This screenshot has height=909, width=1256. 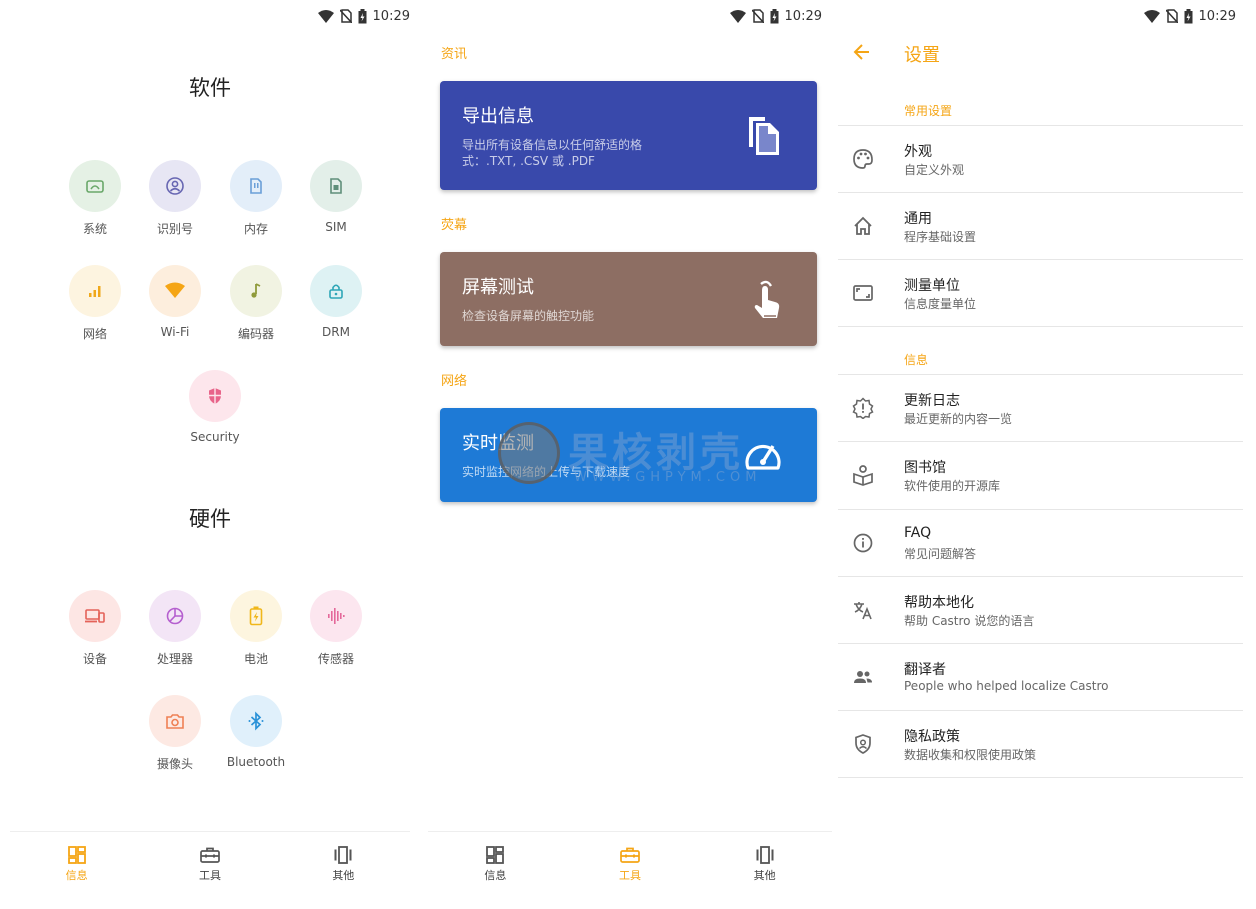 I want to click on row-title: 翻译者, so click(x=925, y=670).